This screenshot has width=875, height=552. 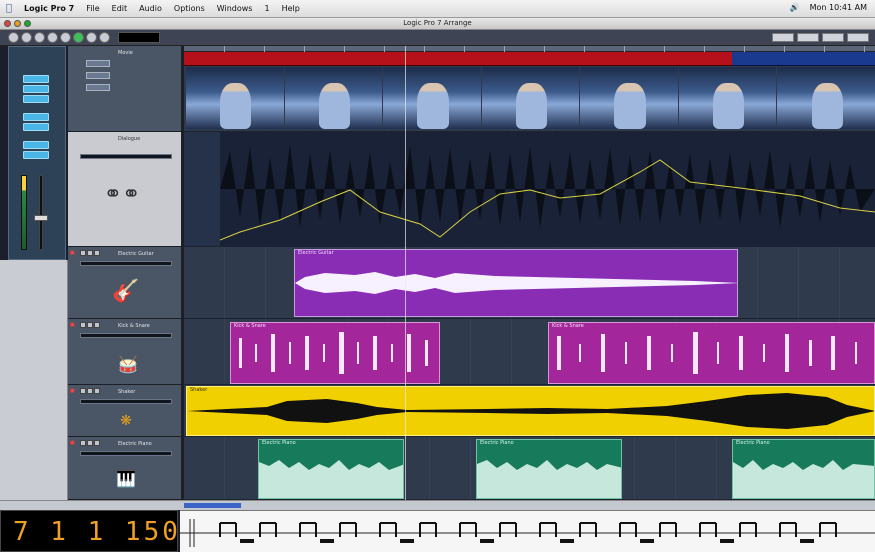 I want to click on guitar-icon: 🎸, so click(x=126, y=291).